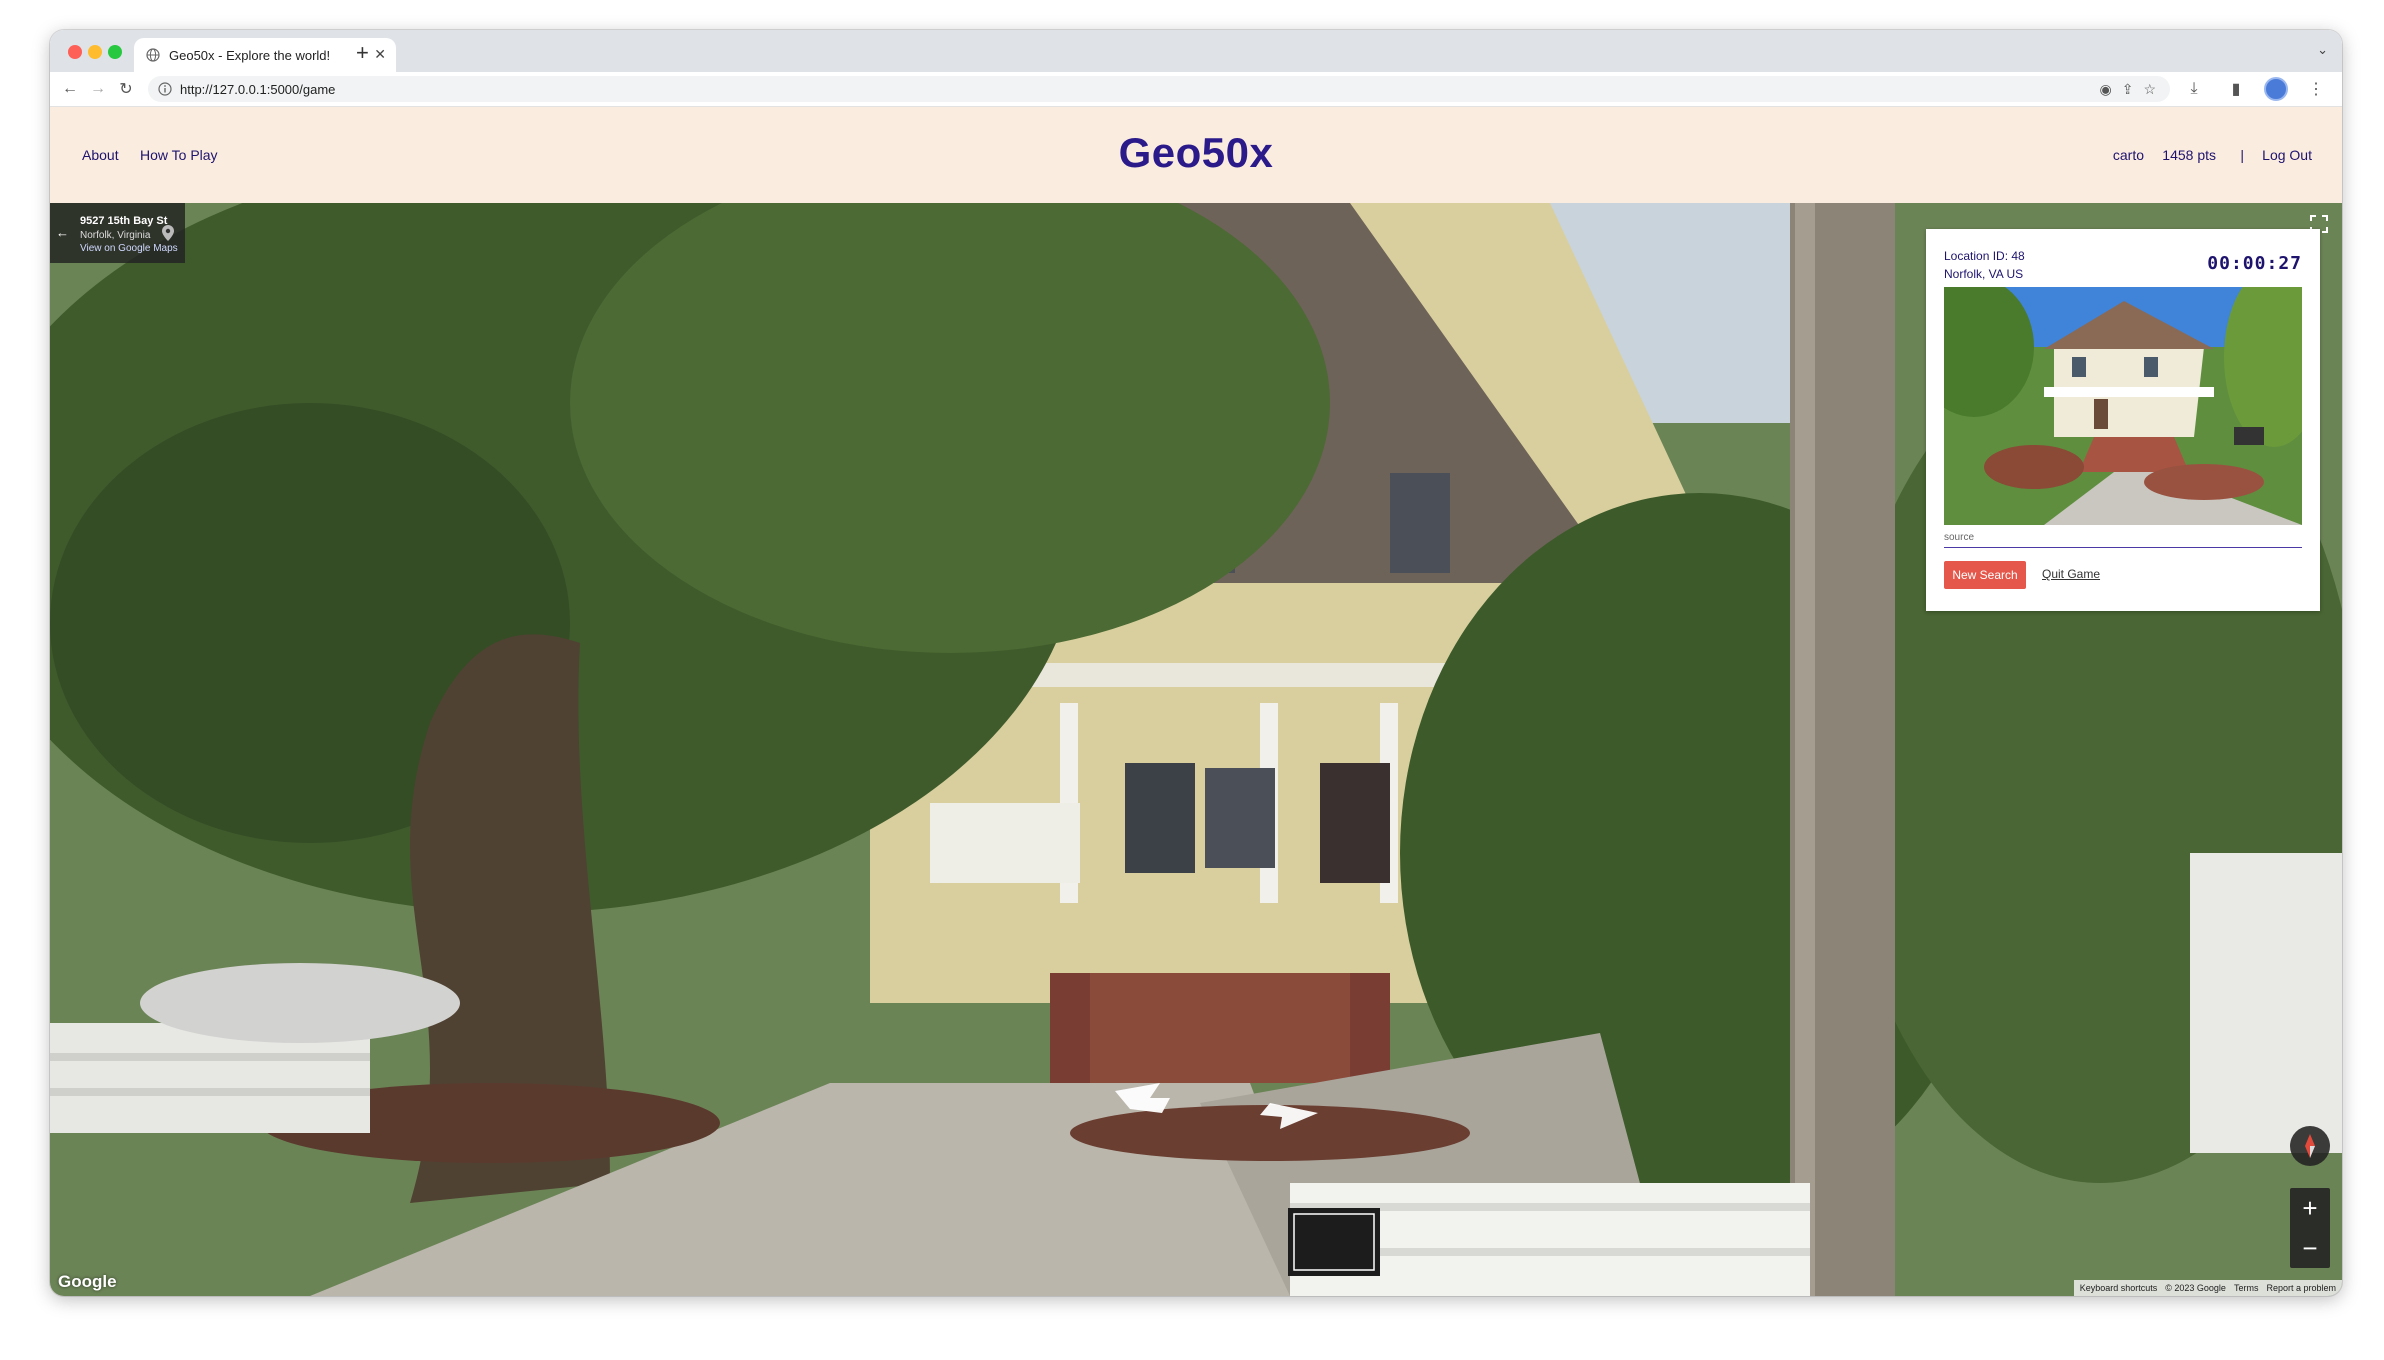  What do you see at coordinates (2119, 1288) in the screenshot?
I see `keyboard-shortcuts-link: Keyboard shortcuts` at bounding box center [2119, 1288].